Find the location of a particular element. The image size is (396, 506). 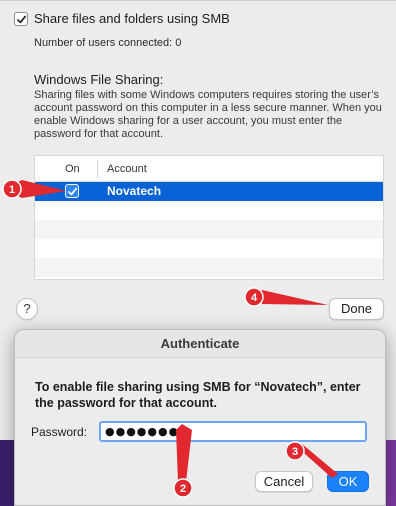

dialog-title: Authenticate is located at coordinates (200, 343).